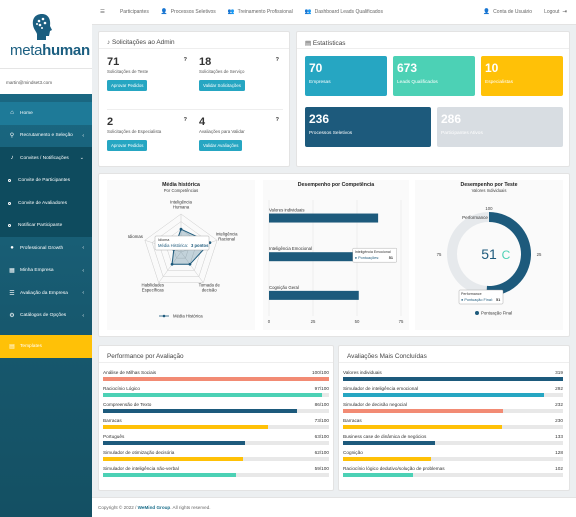 This screenshot has height=517, width=576. Describe the element at coordinates (164, 12) in the screenshot. I see `user-plus-icon: 👤` at that location.